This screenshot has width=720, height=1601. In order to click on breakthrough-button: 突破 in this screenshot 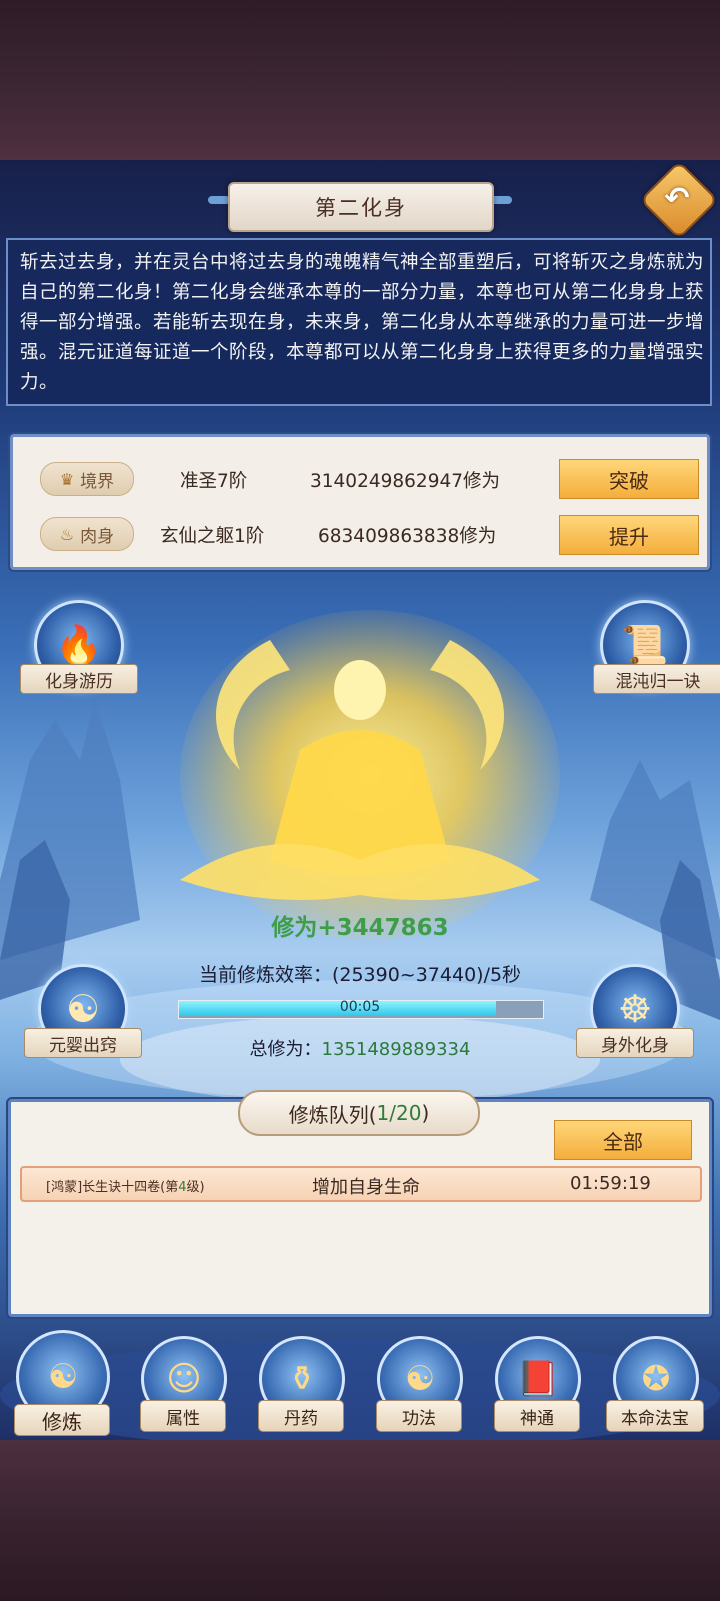, I will do `click(629, 479)`.